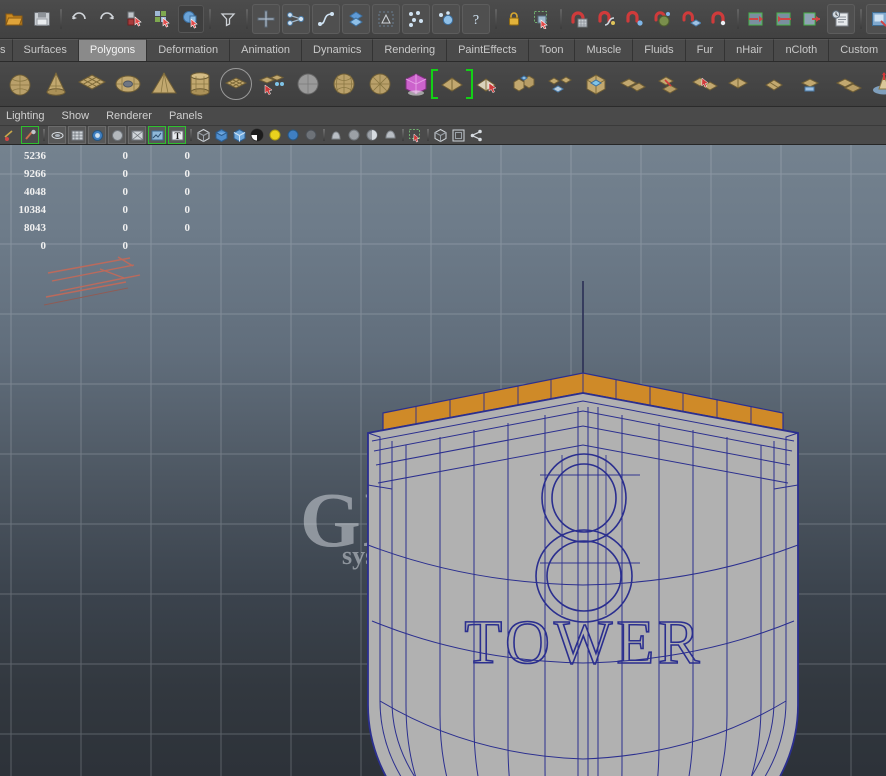 This screenshot has height=776, width=886. What do you see at coordinates (876, 84) in the screenshot?
I see `sculpt-deform-icon` at bounding box center [876, 84].